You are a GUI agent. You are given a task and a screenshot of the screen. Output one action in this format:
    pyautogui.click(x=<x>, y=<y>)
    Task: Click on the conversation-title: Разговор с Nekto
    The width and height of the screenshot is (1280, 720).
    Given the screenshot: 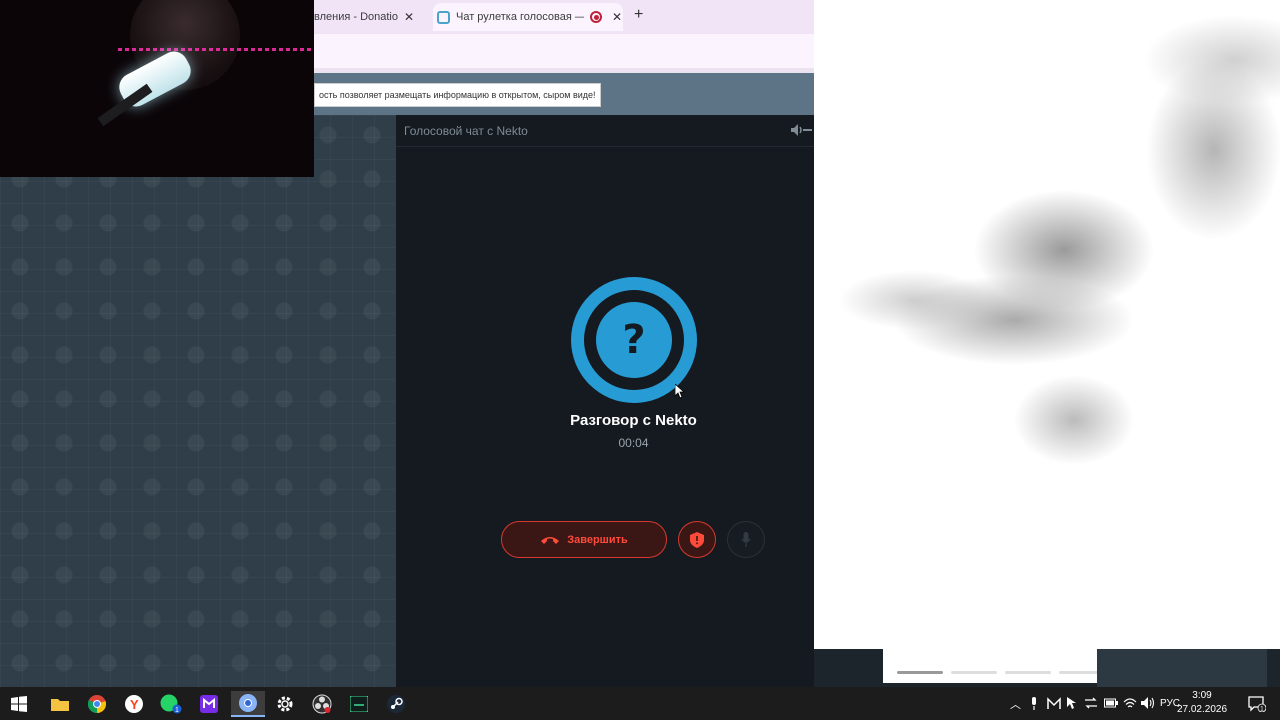 What is the action you would take?
    pyautogui.click(x=633, y=420)
    